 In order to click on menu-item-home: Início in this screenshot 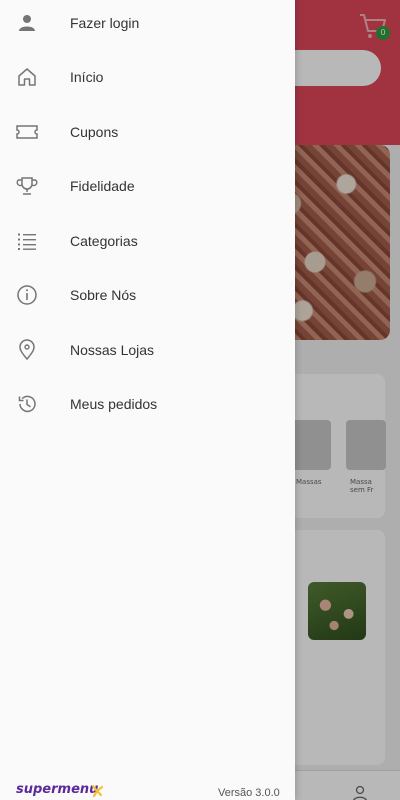, I will do `click(147, 77)`.